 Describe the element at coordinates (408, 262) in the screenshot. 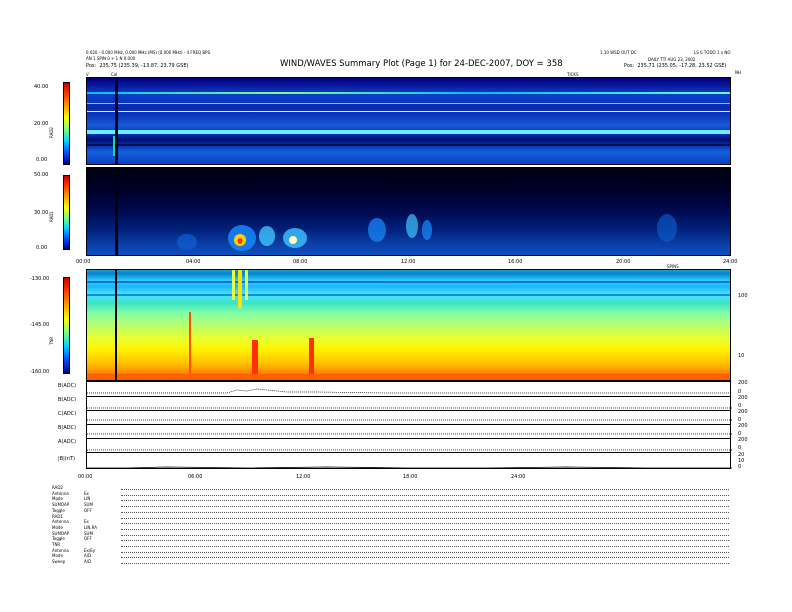

I see `rad1-xtick: 12:00` at that location.